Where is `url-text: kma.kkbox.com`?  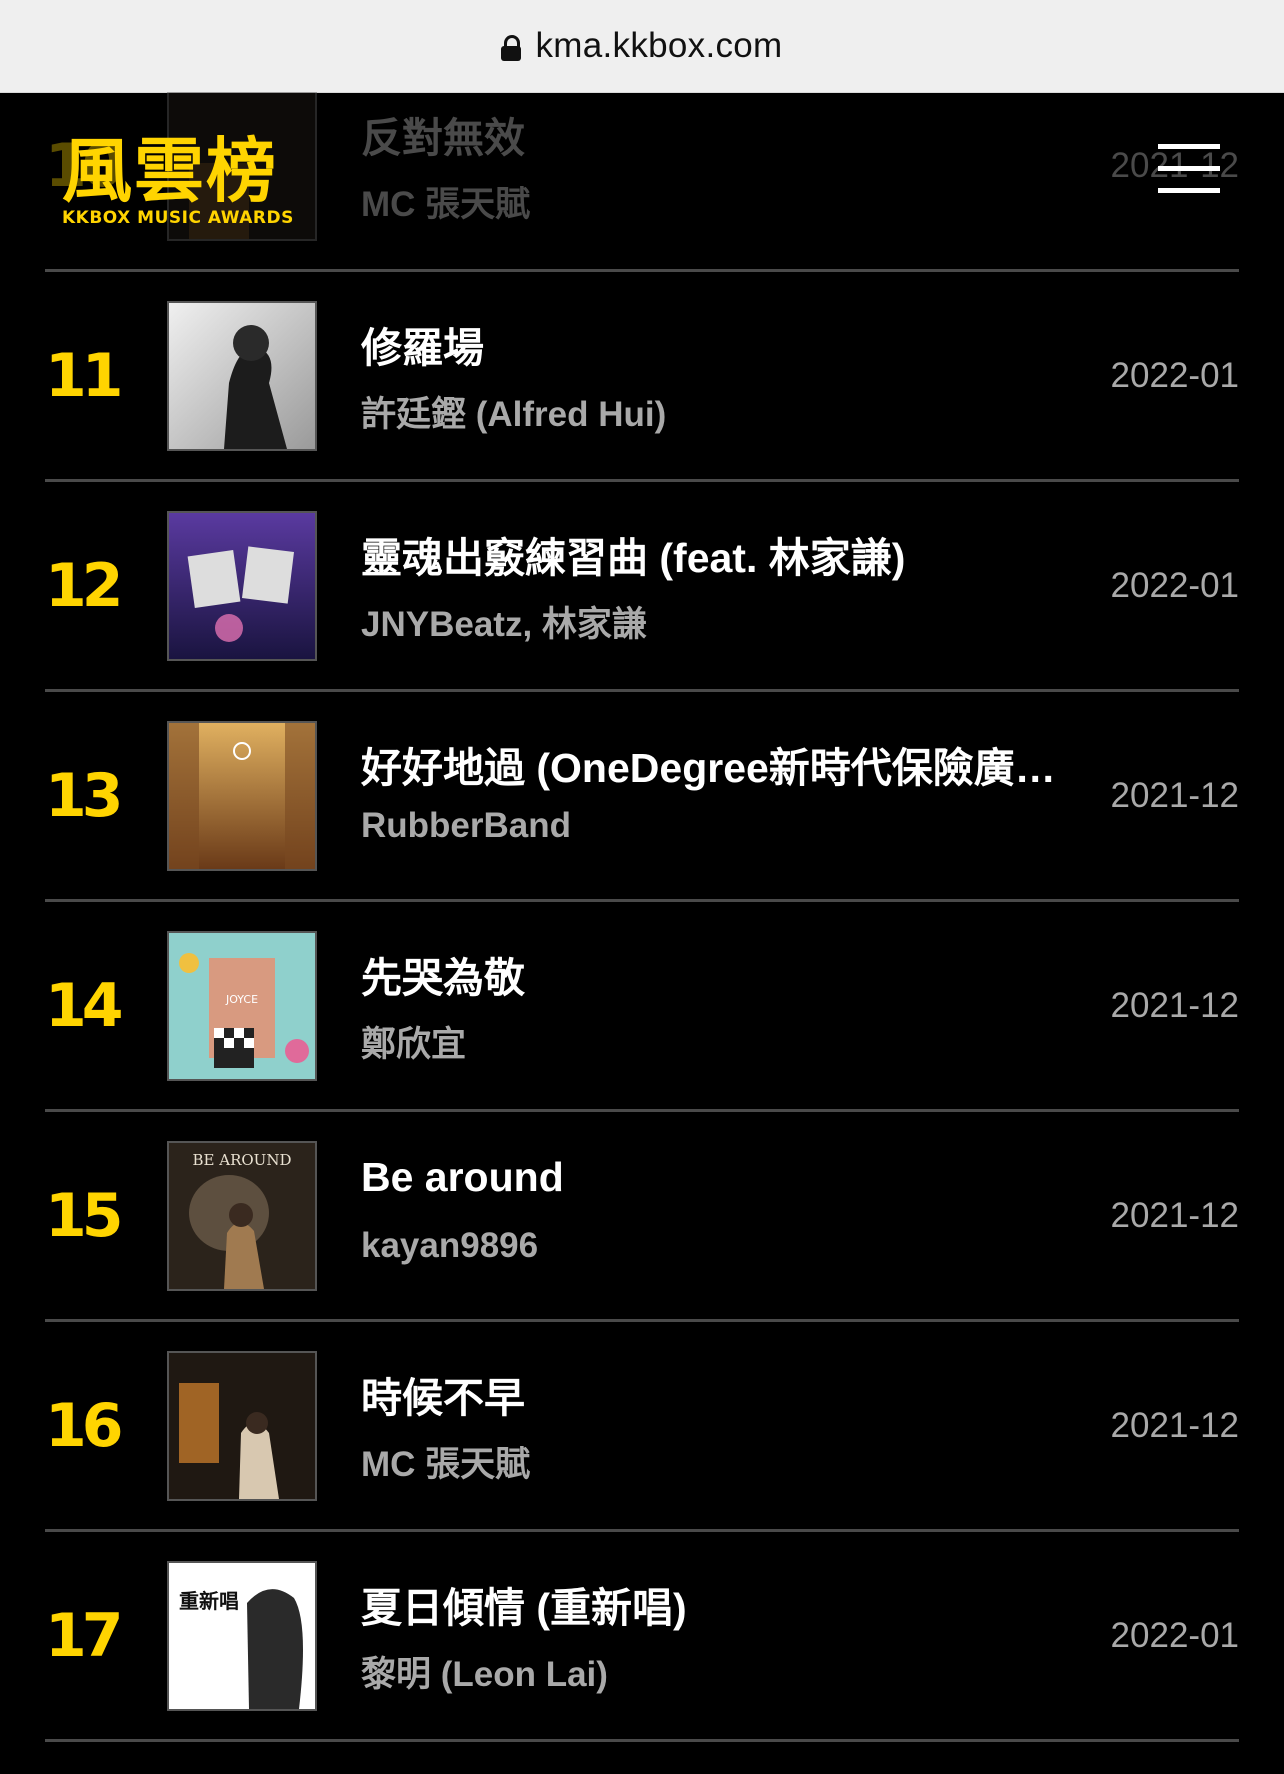
url-text: kma.kkbox.com is located at coordinates (658, 46).